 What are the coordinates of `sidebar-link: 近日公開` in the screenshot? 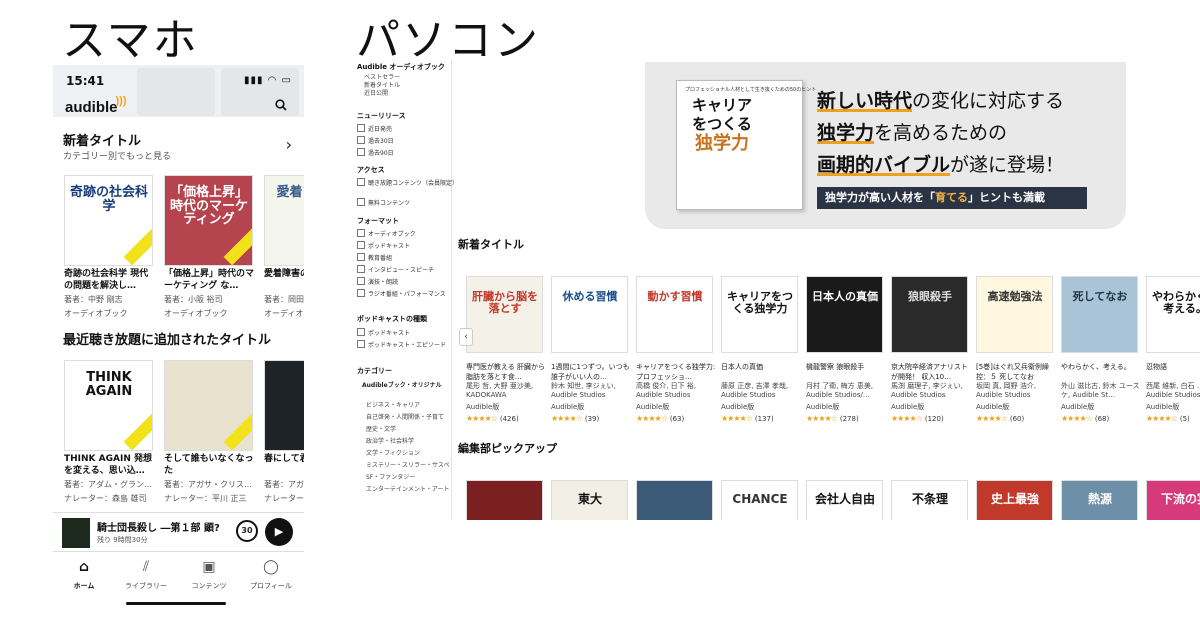 It's located at (376, 92).